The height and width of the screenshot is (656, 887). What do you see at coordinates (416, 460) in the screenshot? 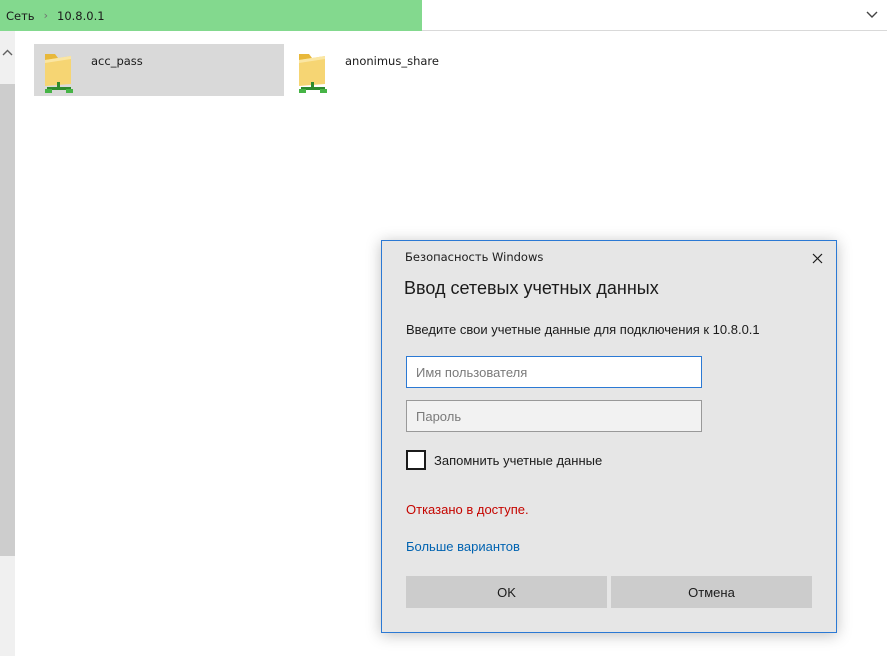
I see `checkbox-box` at bounding box center [416, 460].